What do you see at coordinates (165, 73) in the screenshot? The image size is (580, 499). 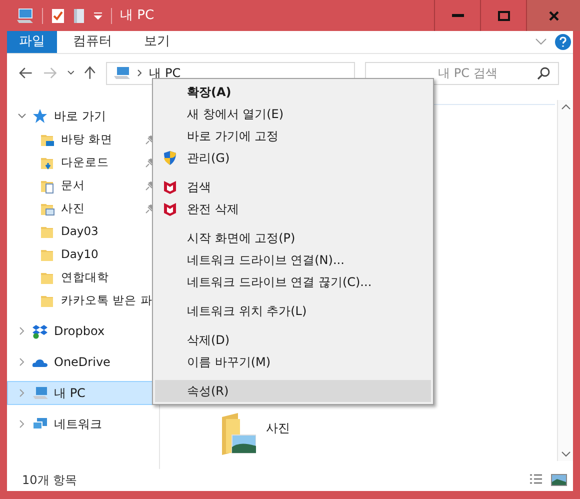 I see `address-text: 내 PC` at bounding box center [165, 73].